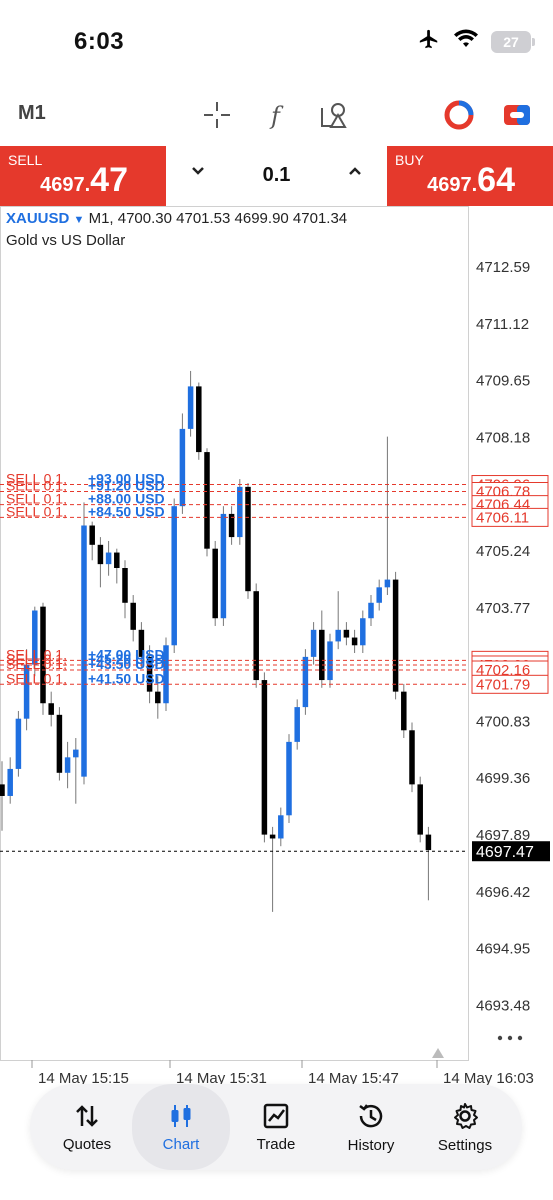  I want to click on chart-ohlc: M1, 4700.30 4701.53 4699.90 4701.34, so click(218, 218).